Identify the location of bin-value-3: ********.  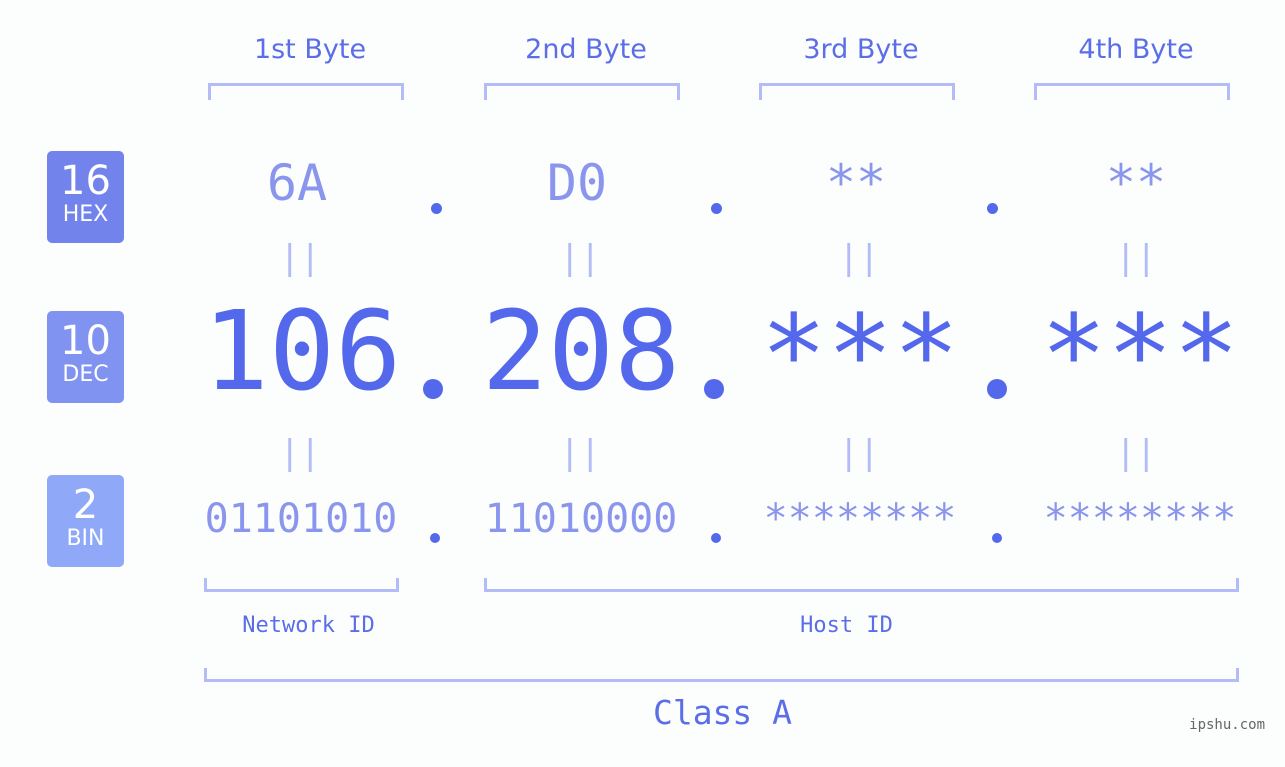
(860, 519).